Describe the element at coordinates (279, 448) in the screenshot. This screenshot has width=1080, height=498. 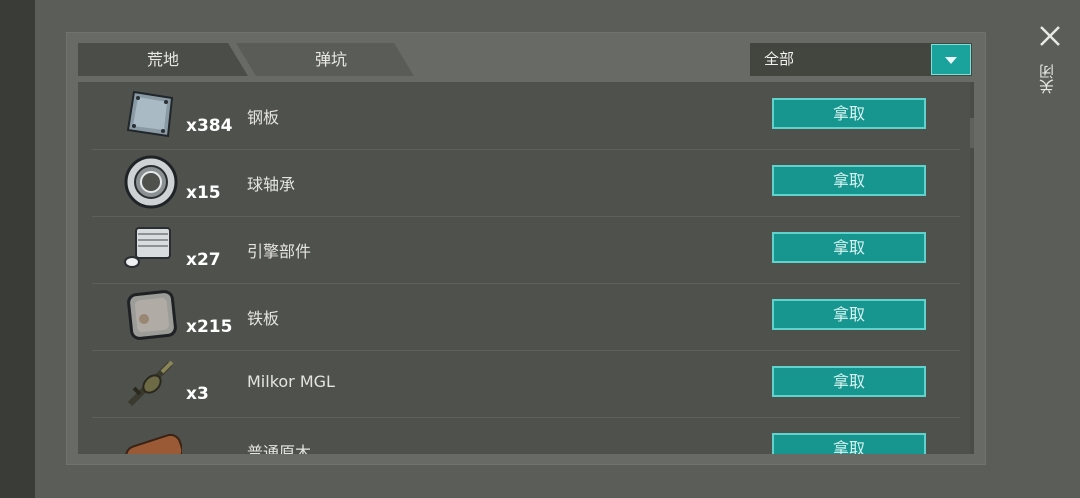
I see `item-name: 普通原木` at that location.